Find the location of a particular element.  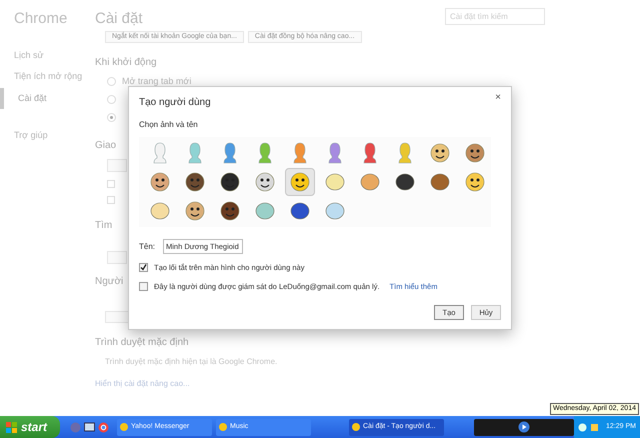

windows-logo-icon is located at coordinates (12, 427).